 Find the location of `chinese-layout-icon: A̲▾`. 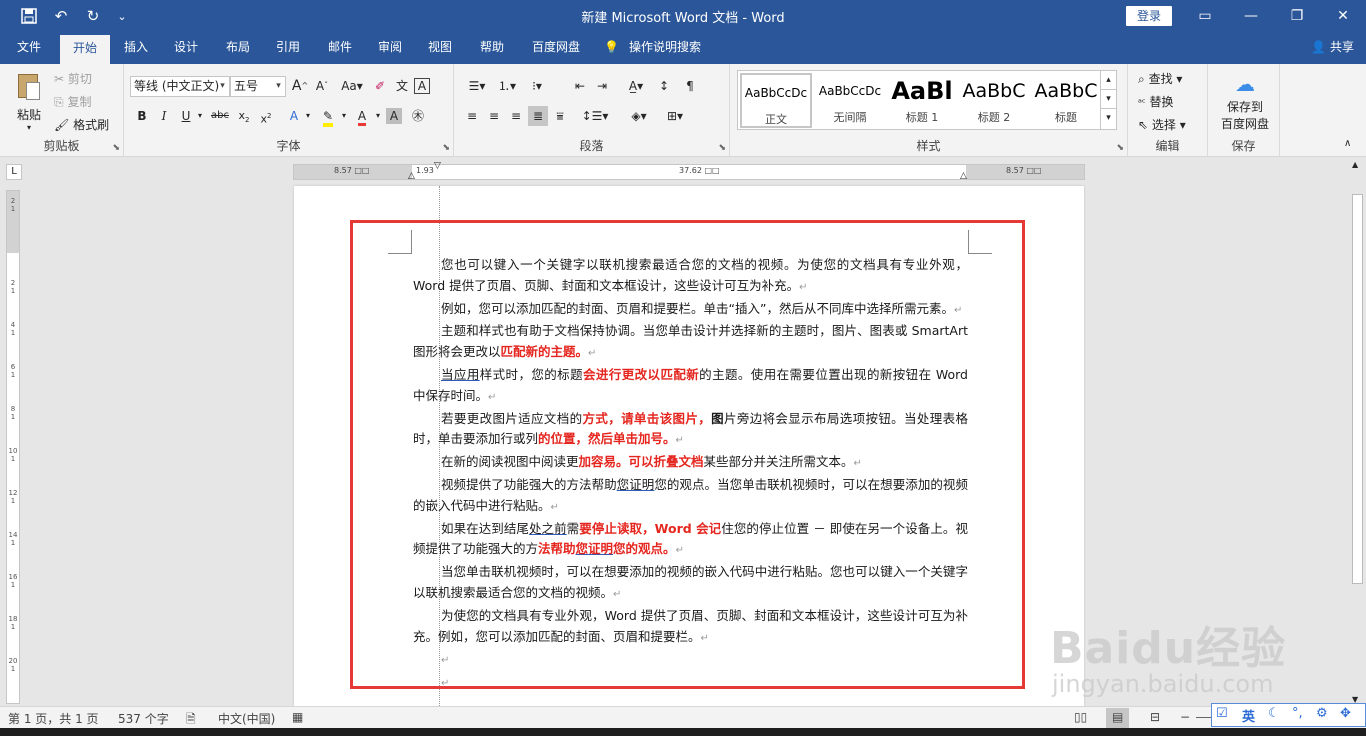

chinese-layout-icon: A̲▾ is located at coordinates (636, 86).